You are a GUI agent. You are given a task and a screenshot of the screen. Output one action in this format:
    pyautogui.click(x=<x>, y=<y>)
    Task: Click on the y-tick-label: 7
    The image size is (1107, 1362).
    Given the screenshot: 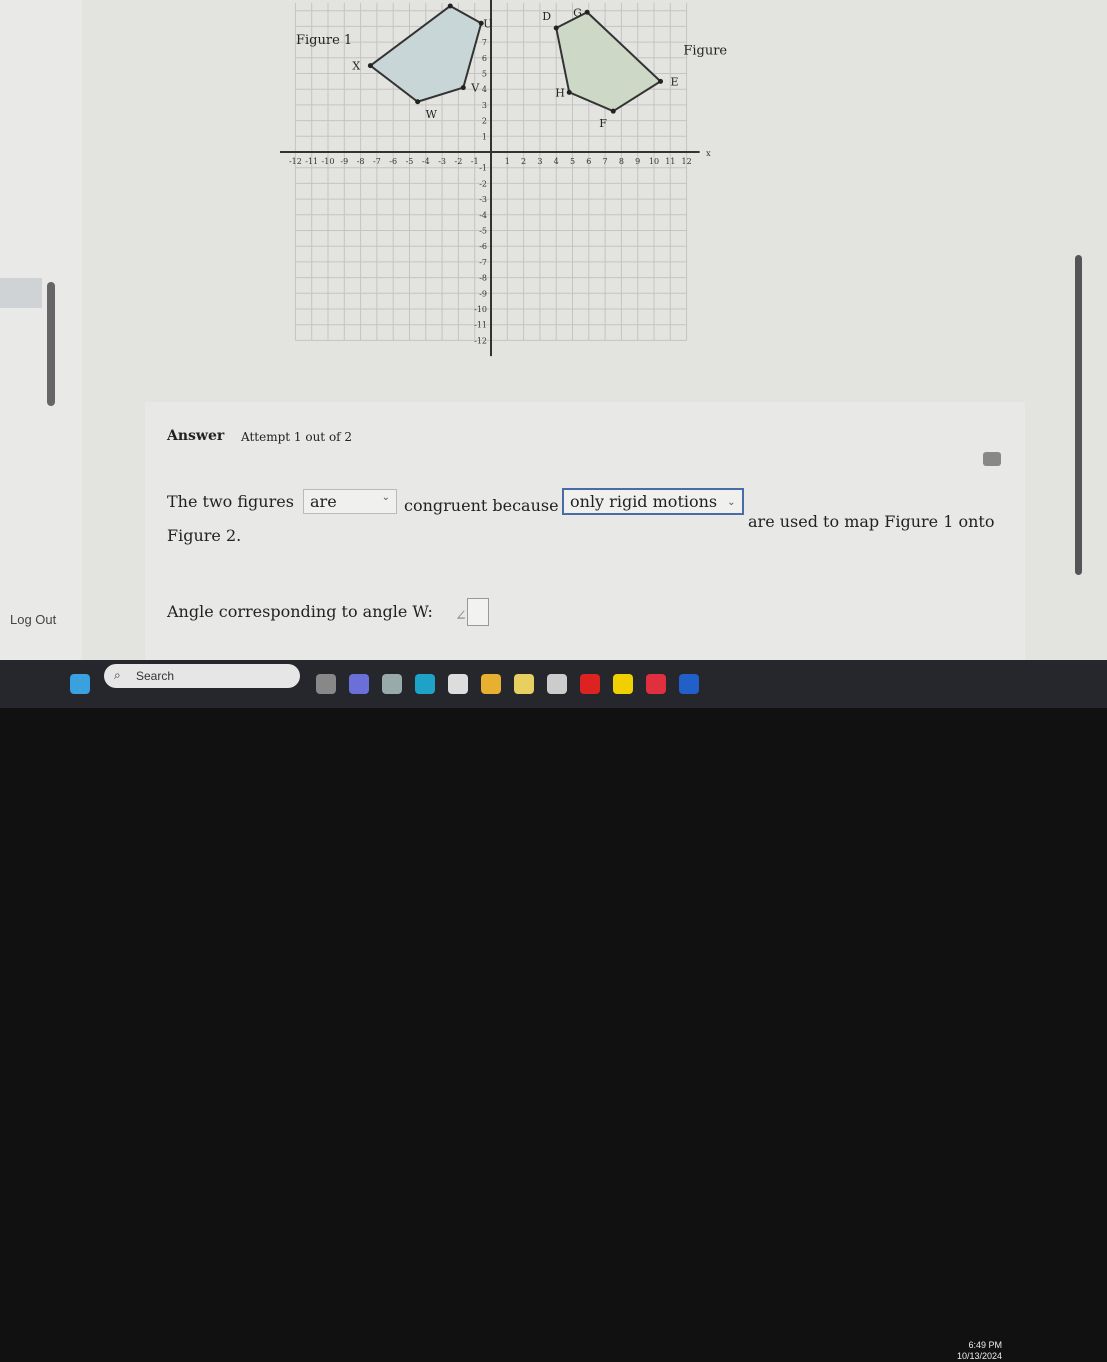 What is the action you would take?
    pyautogui.click(x=484, y=42)
    